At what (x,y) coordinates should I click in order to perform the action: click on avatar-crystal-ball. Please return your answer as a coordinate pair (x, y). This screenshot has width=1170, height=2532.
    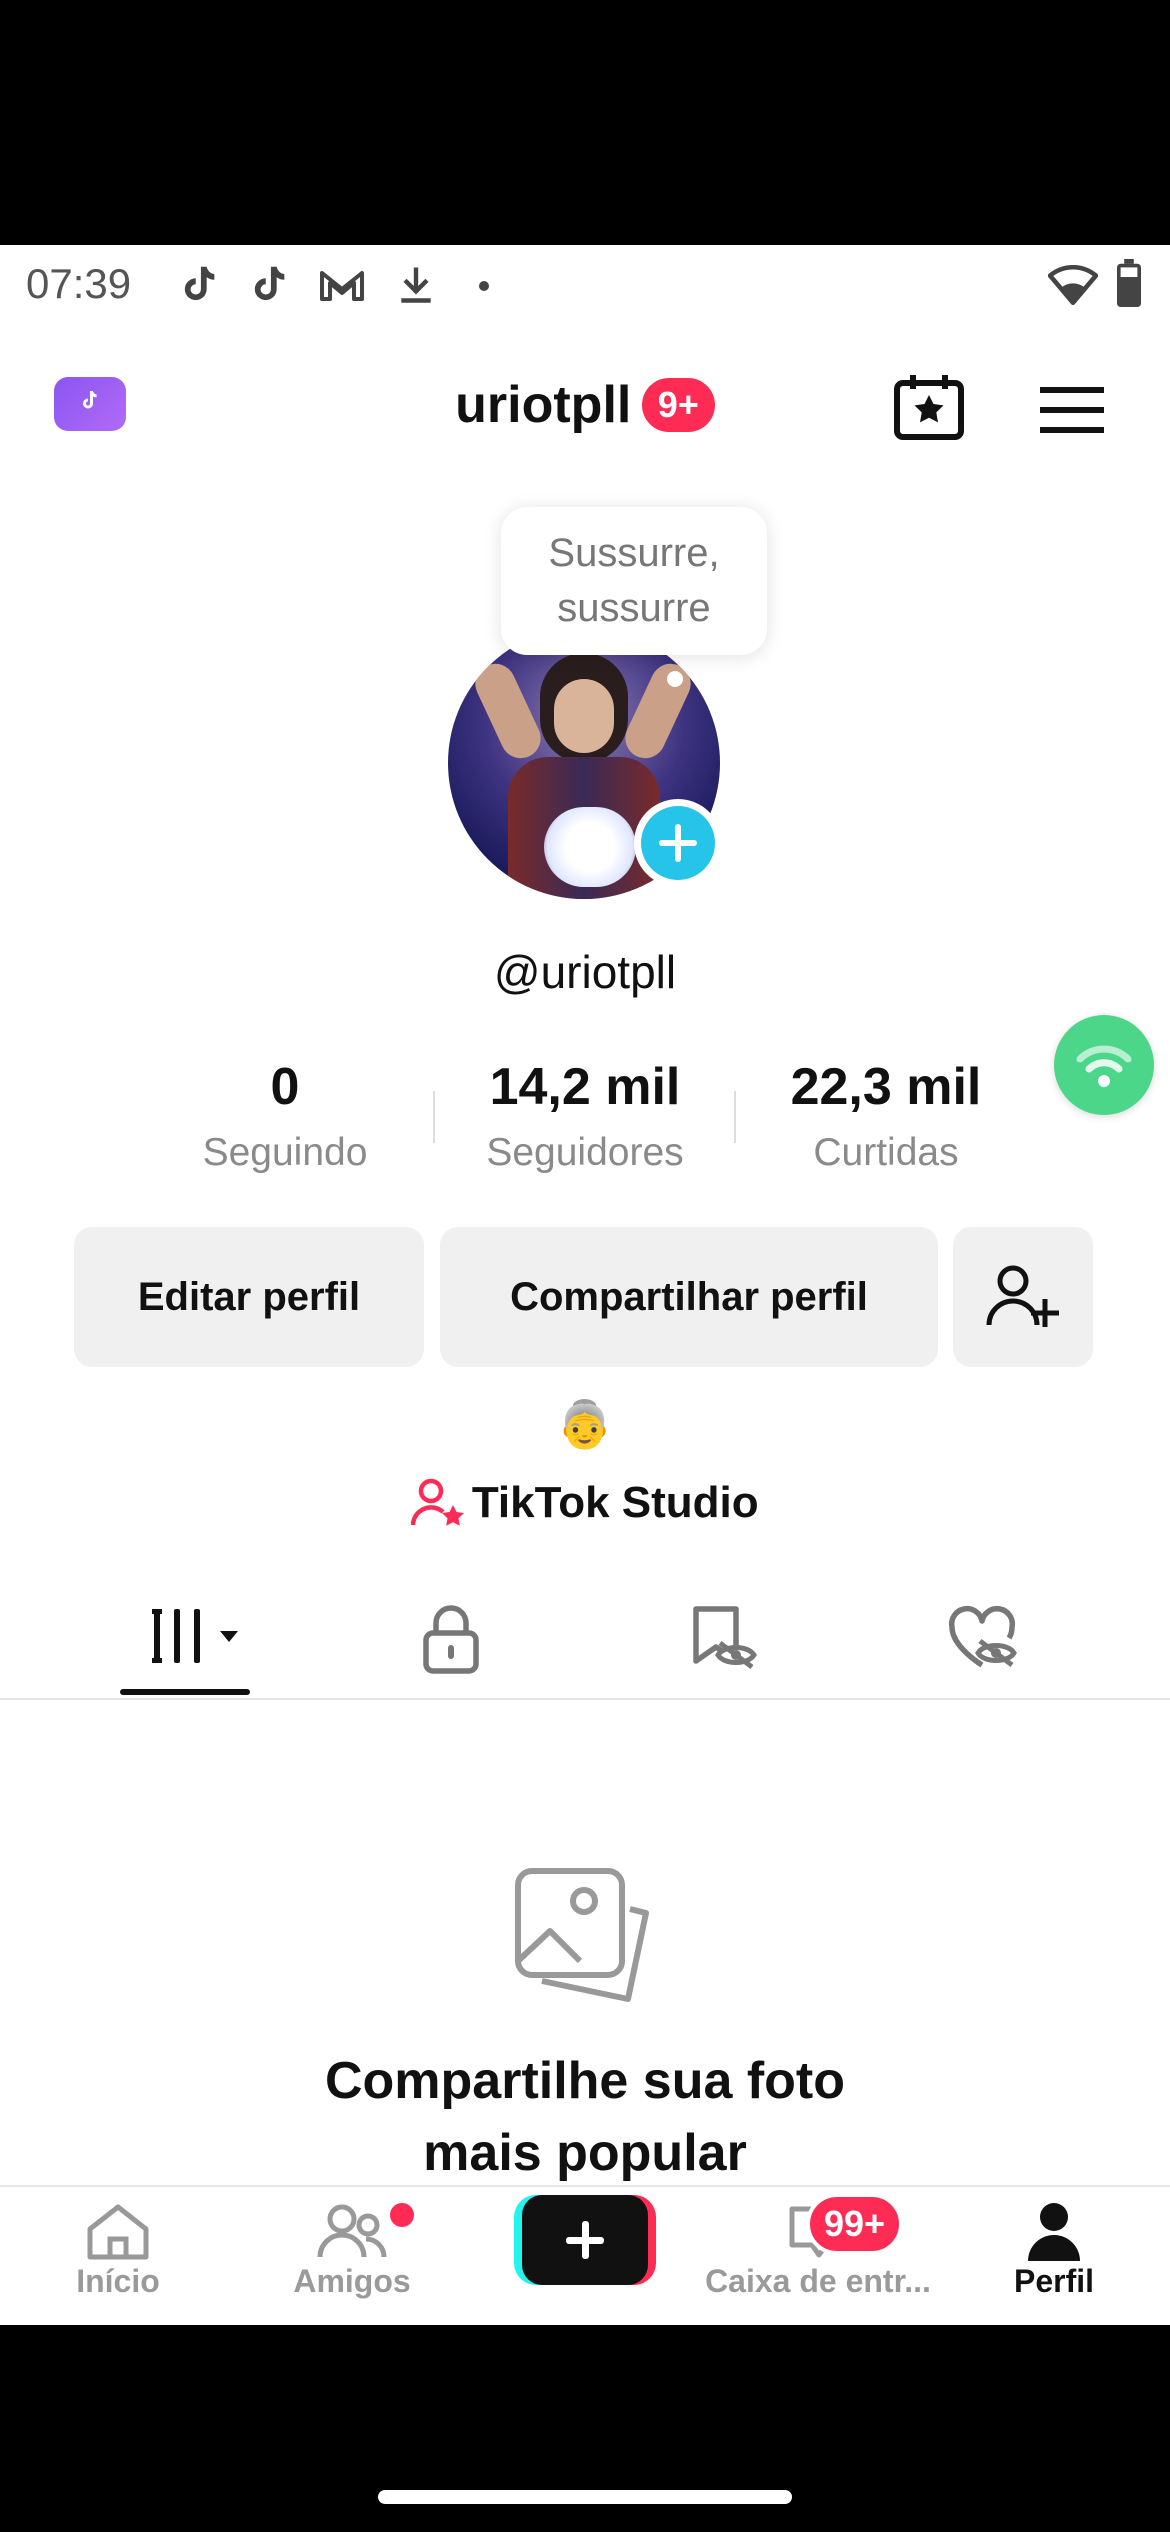
    Looking at the image, I should click on (590, 847).